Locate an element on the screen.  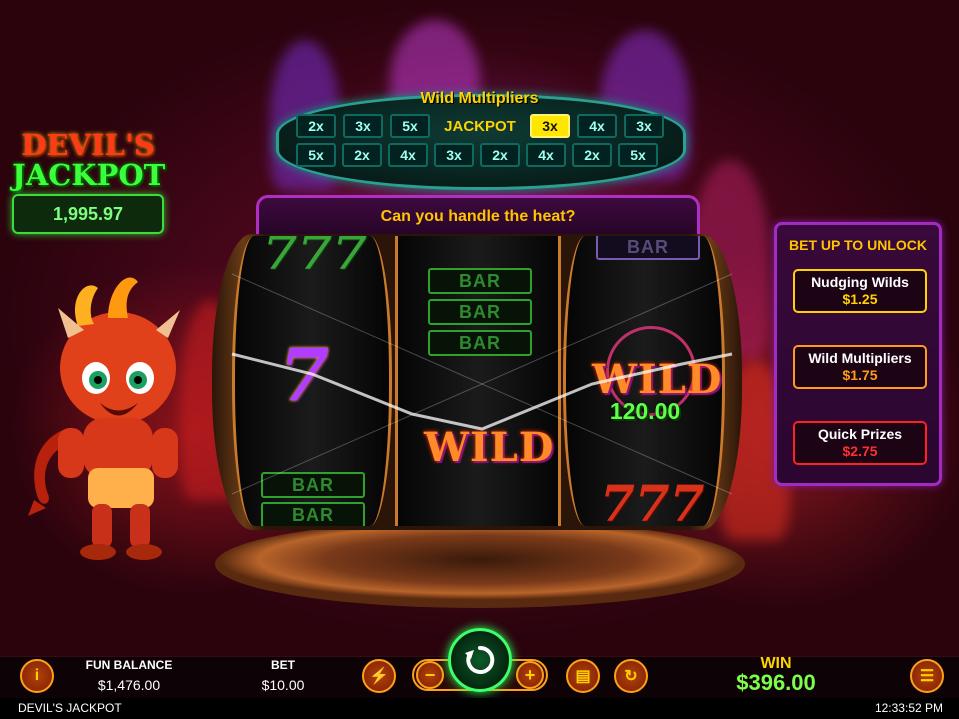
spin-icon is located at coordinates (480, 659).